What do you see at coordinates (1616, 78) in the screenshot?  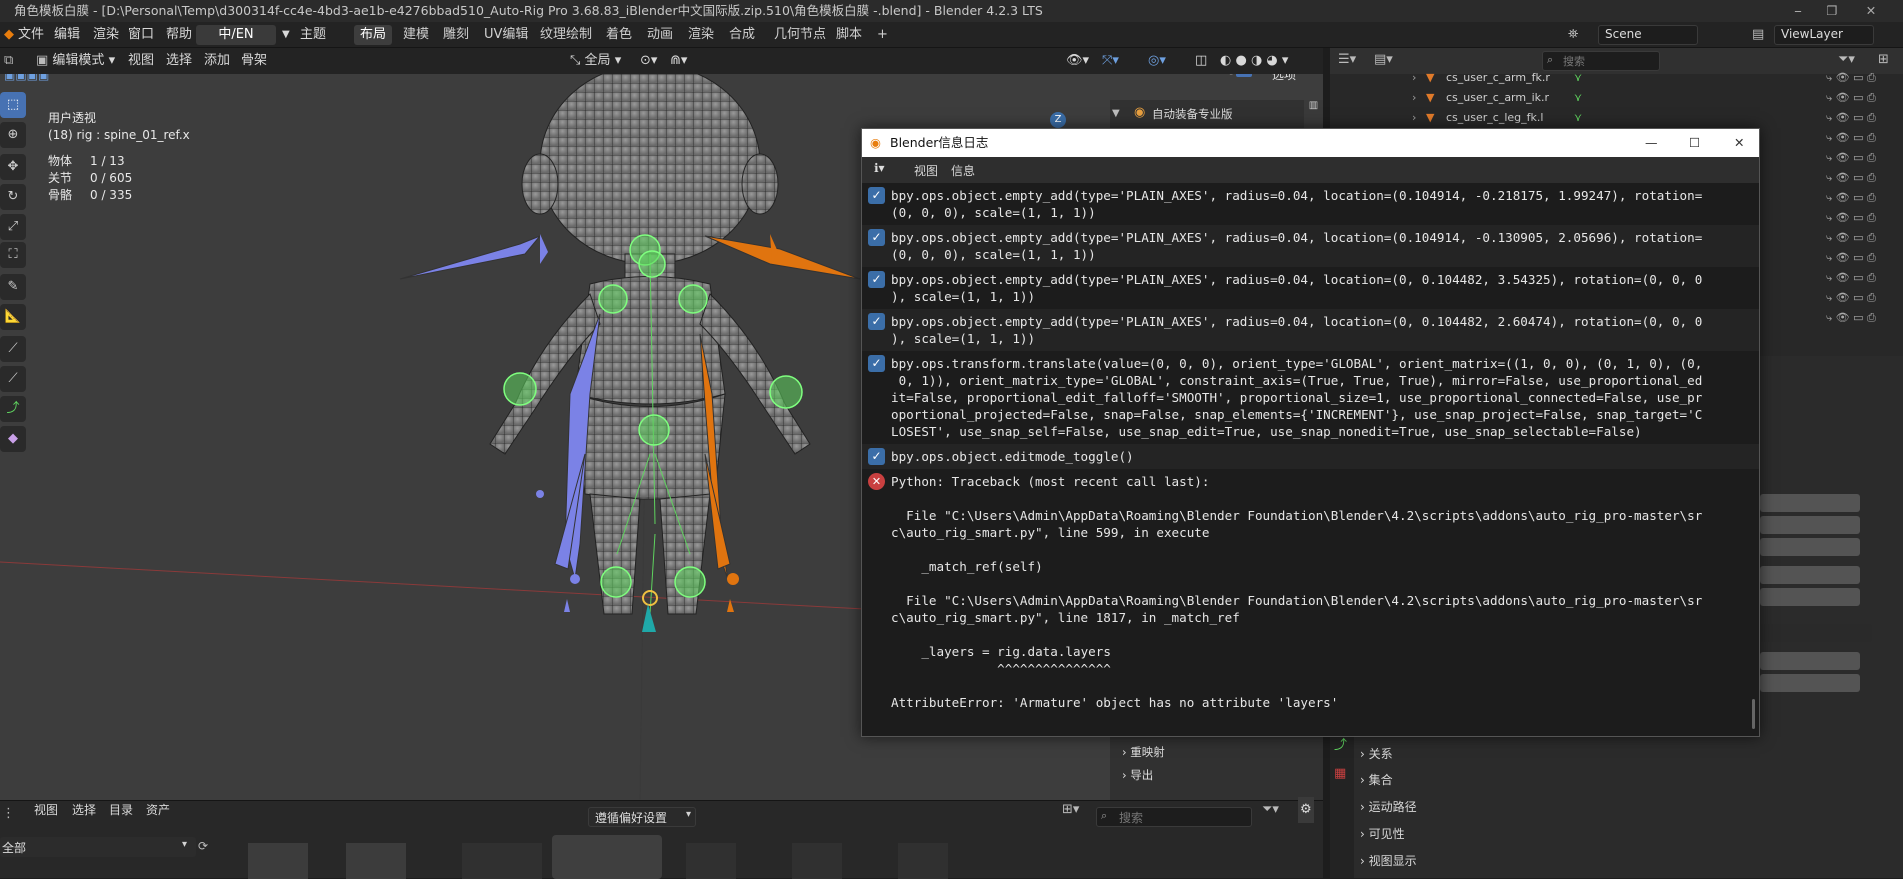 I see `list-item: › ▼ cs_user_c_arm_fk.r ⋎` at bounding box center [1616, 78].